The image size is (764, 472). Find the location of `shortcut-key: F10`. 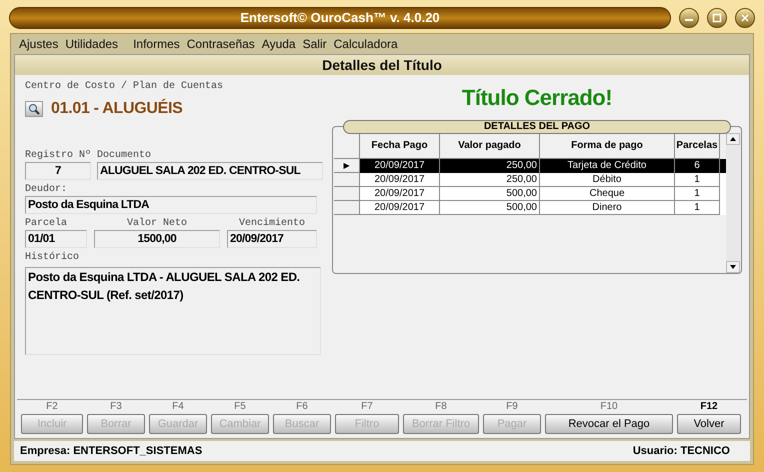

shortcut-key: F10 is located at coordinates (609, 407).